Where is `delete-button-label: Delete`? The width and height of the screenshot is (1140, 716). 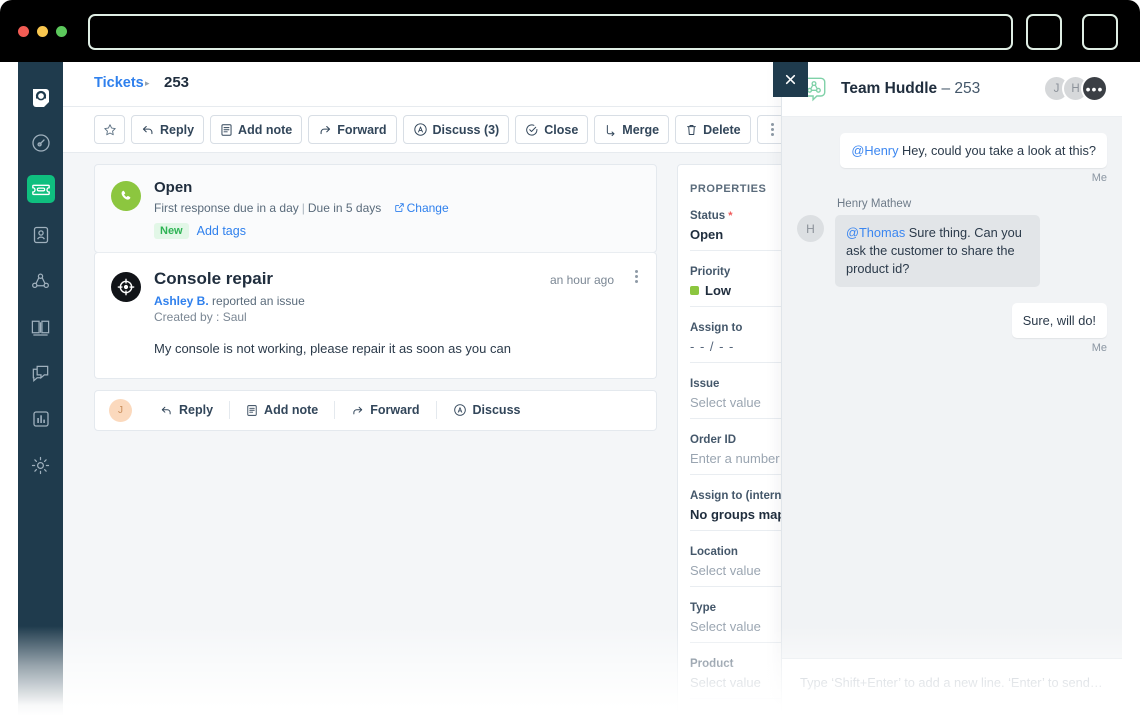 delete-button-label: Delete is located at coordinates (722, 129).